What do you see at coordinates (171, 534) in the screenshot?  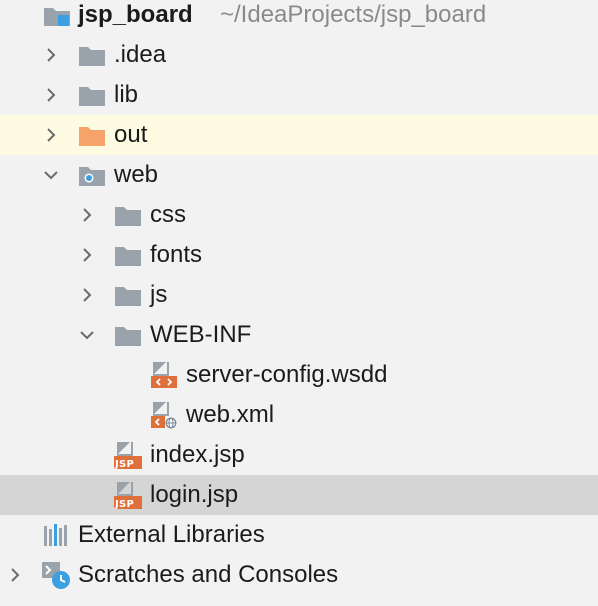 I see `tree-label-external-libraries: External Libraries` at bounding box center [171, 534].